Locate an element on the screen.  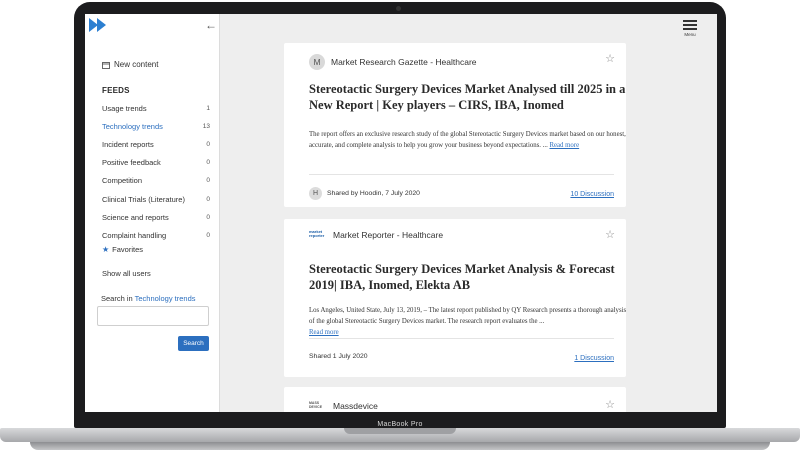
search-input is located at coordinates (153, 316).